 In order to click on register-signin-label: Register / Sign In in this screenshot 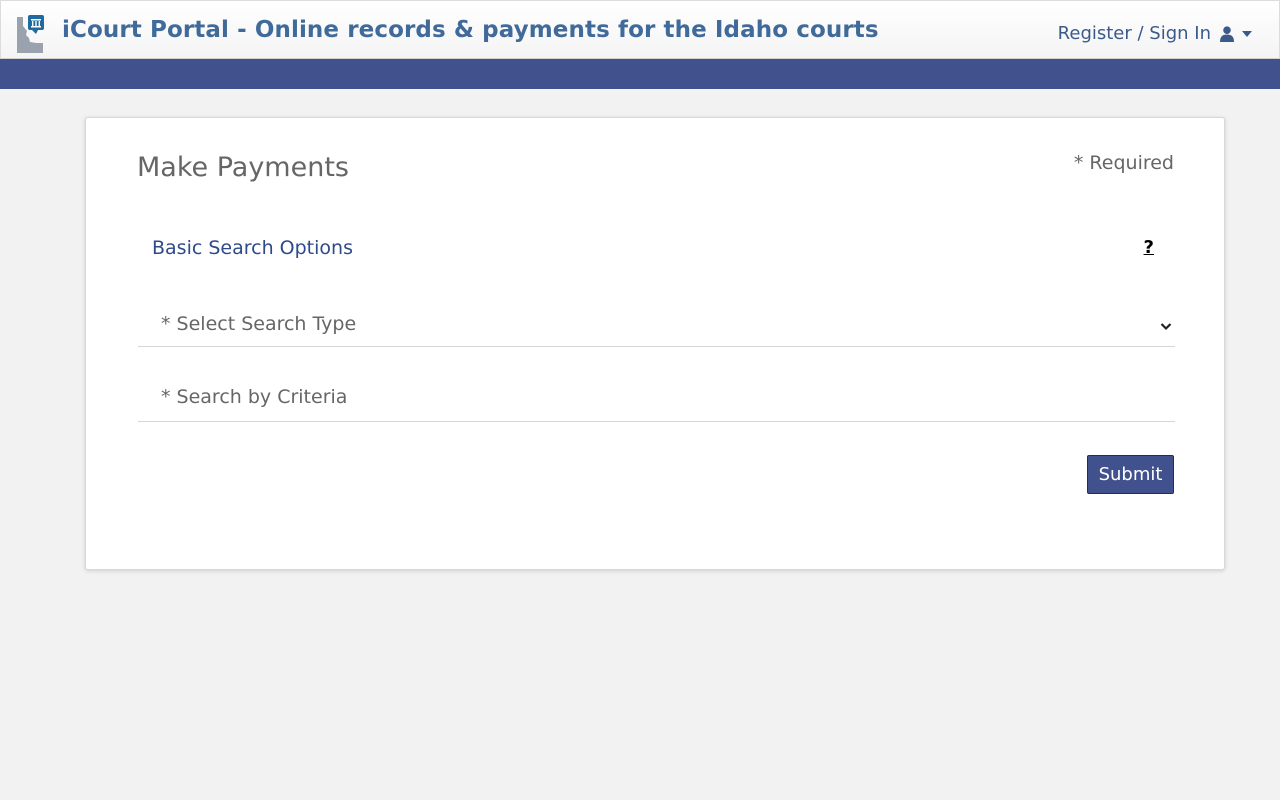, I will do `click(1134, 33)`.